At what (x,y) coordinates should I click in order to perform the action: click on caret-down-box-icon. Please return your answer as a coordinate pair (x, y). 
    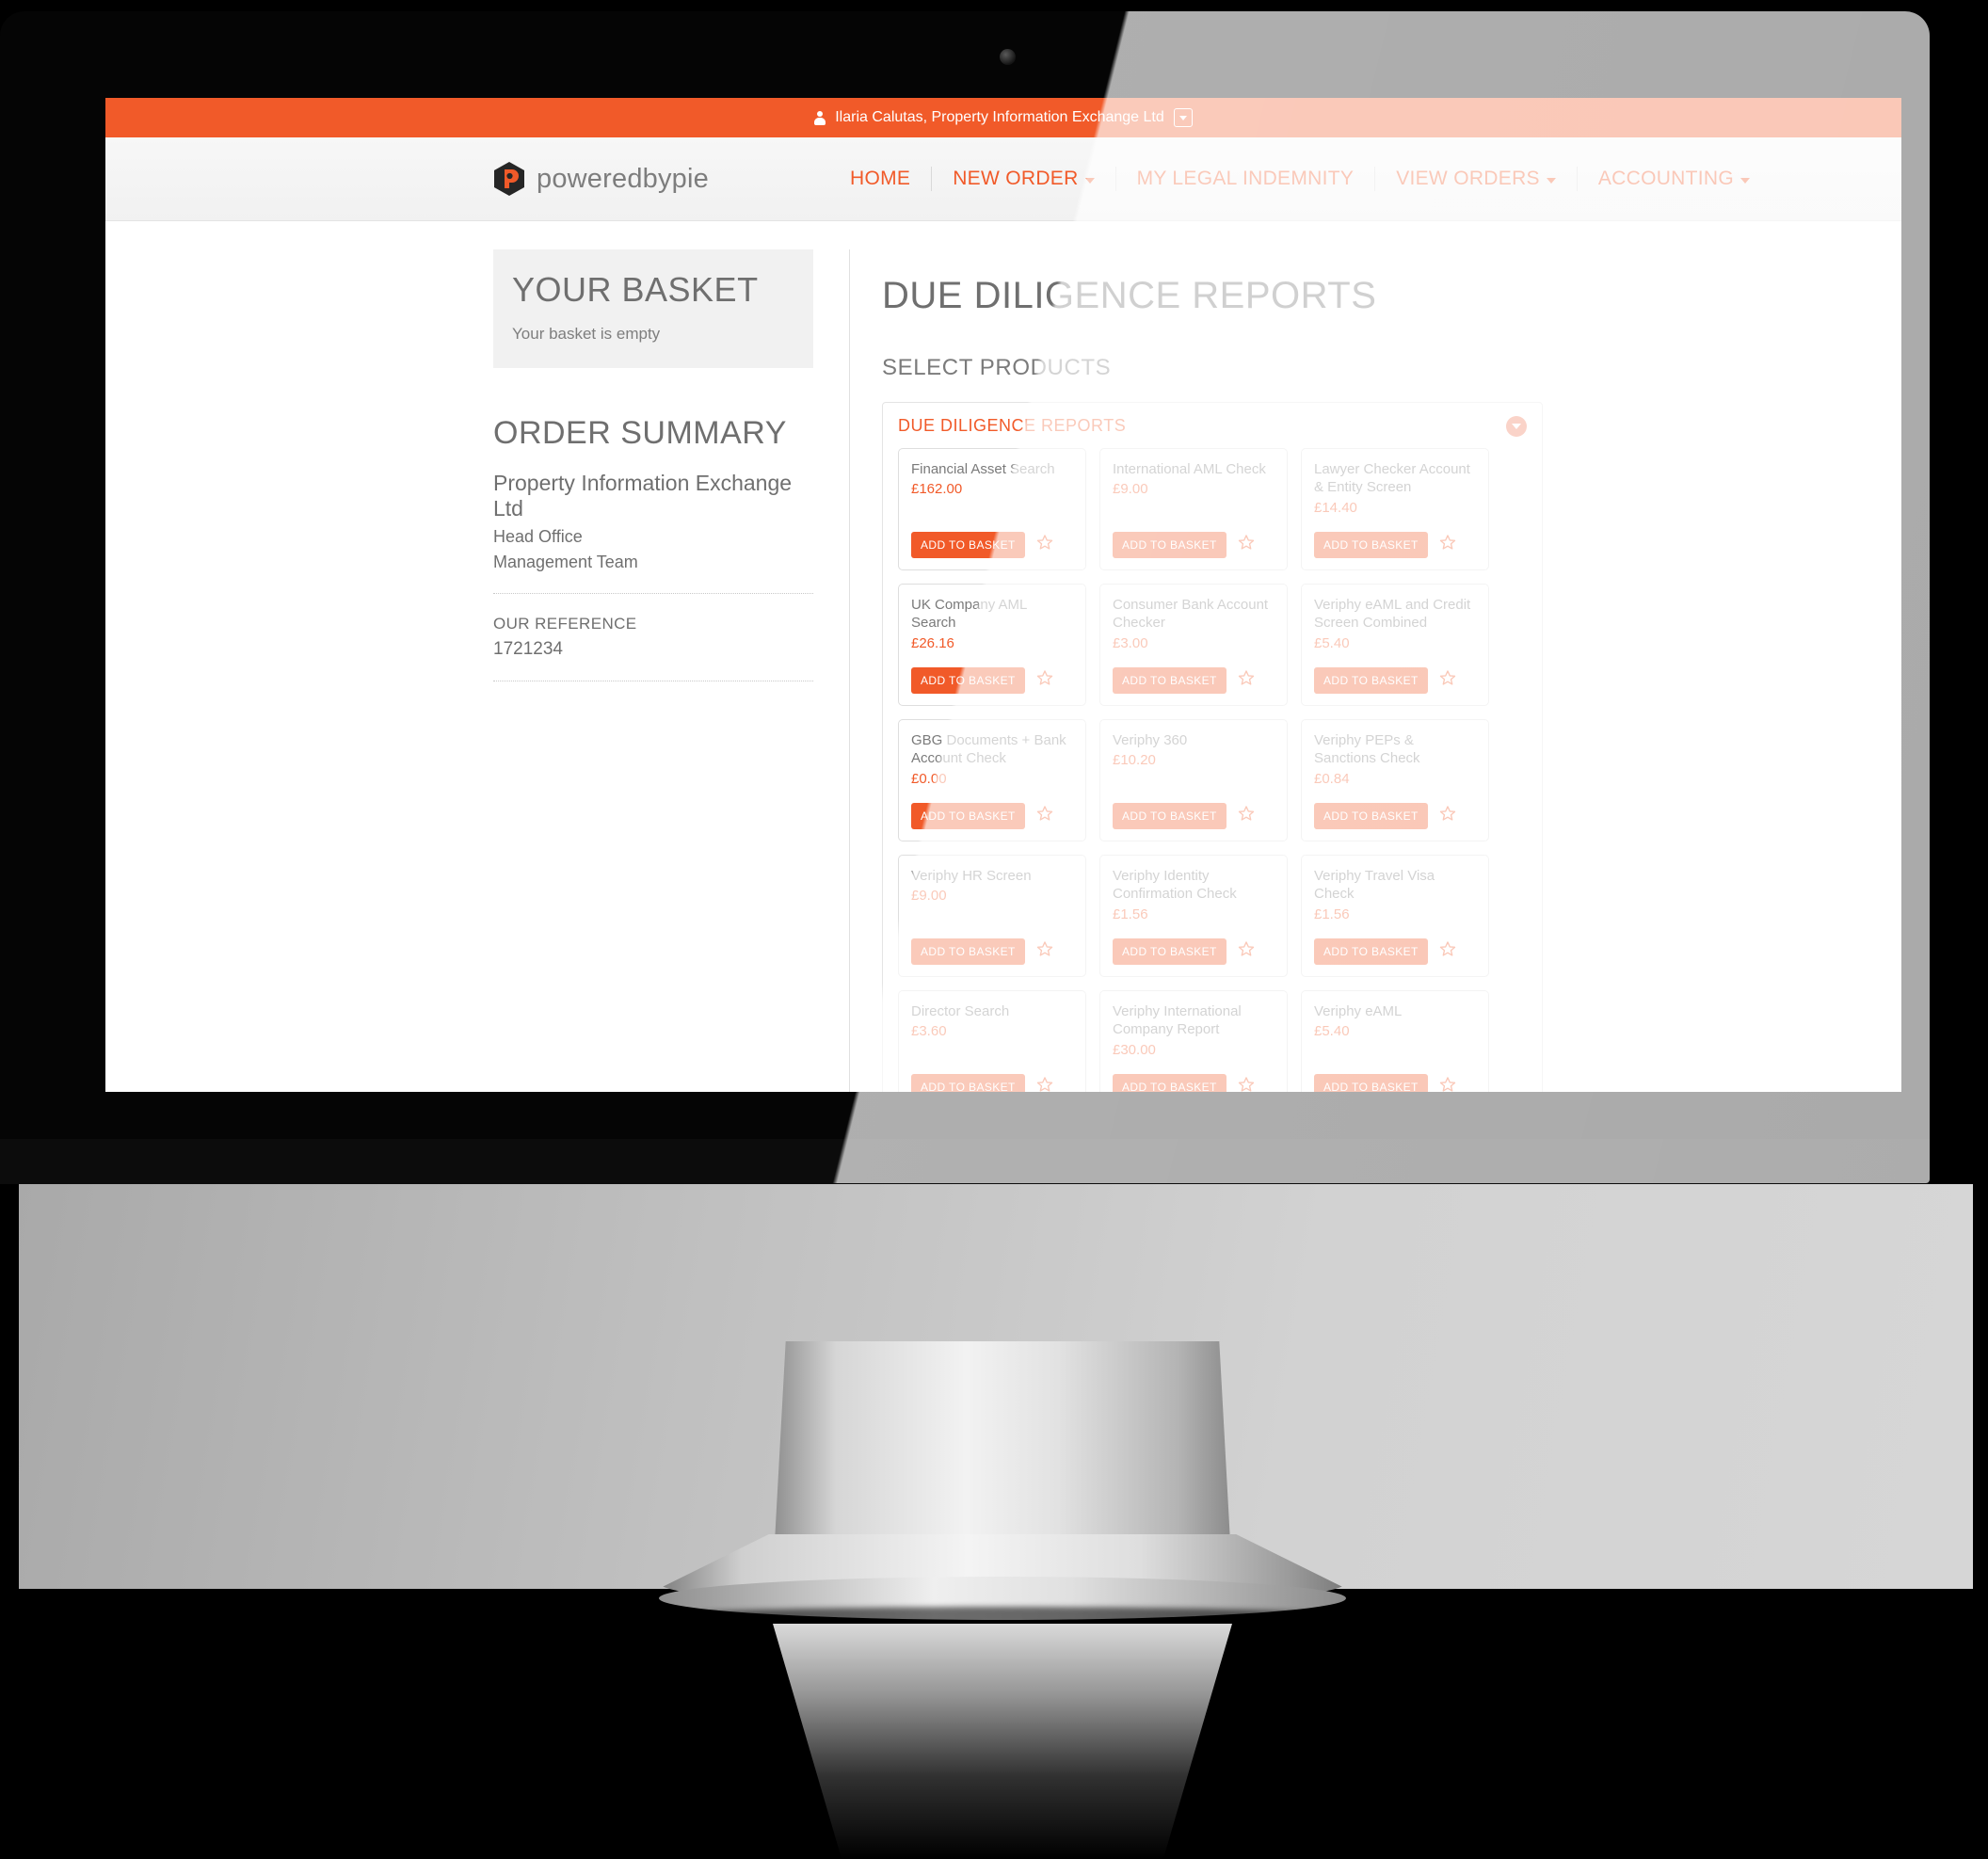
    Looking at the image, I should click on (1183, 117).